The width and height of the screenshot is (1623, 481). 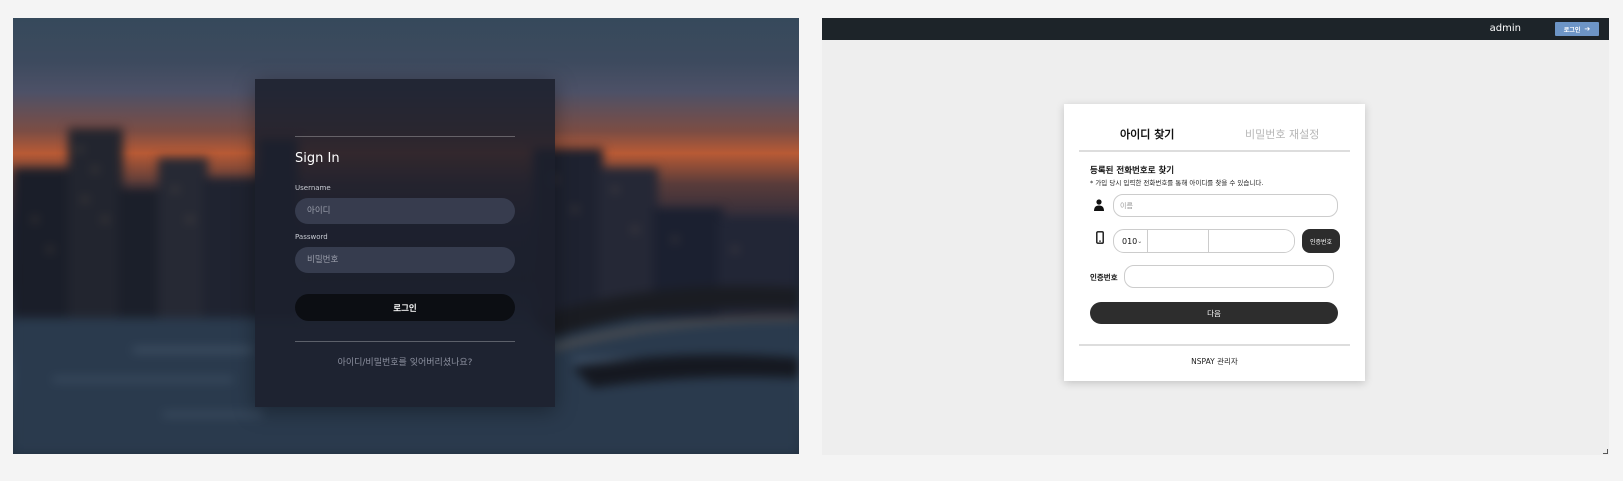 What do you see at coordinates (1321, 241) in the screenshot?
I see `request-code-button: 인증번호` at bounding box center [1321, 241].